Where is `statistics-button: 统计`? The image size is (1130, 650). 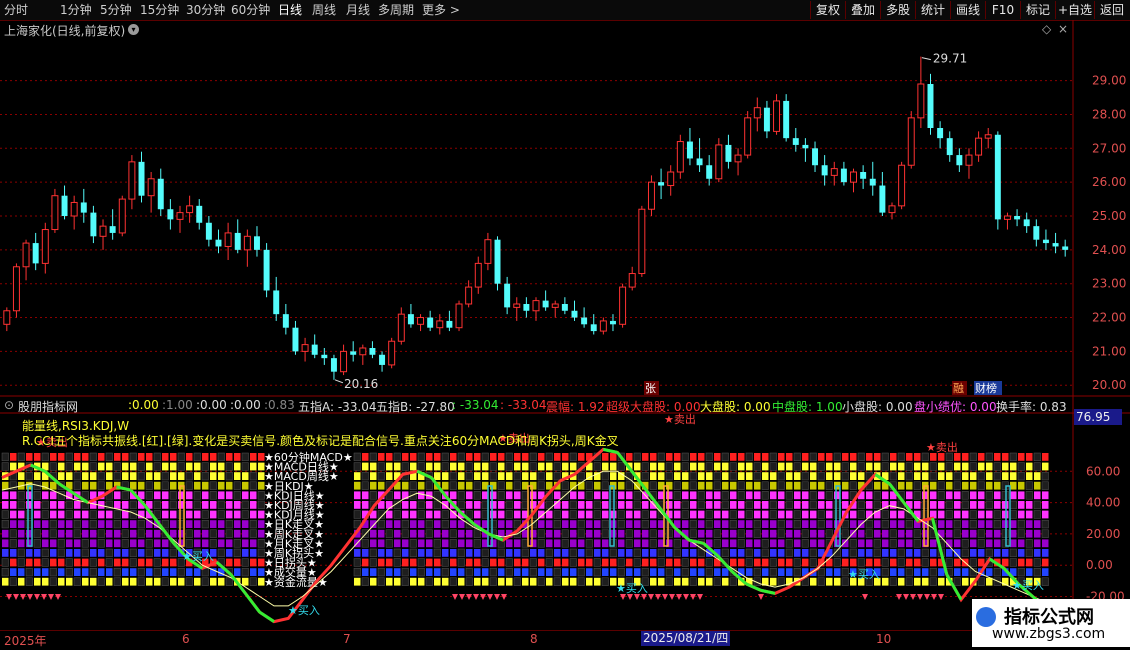
statistics-button: 统计 is located at coordinates (932, 10).